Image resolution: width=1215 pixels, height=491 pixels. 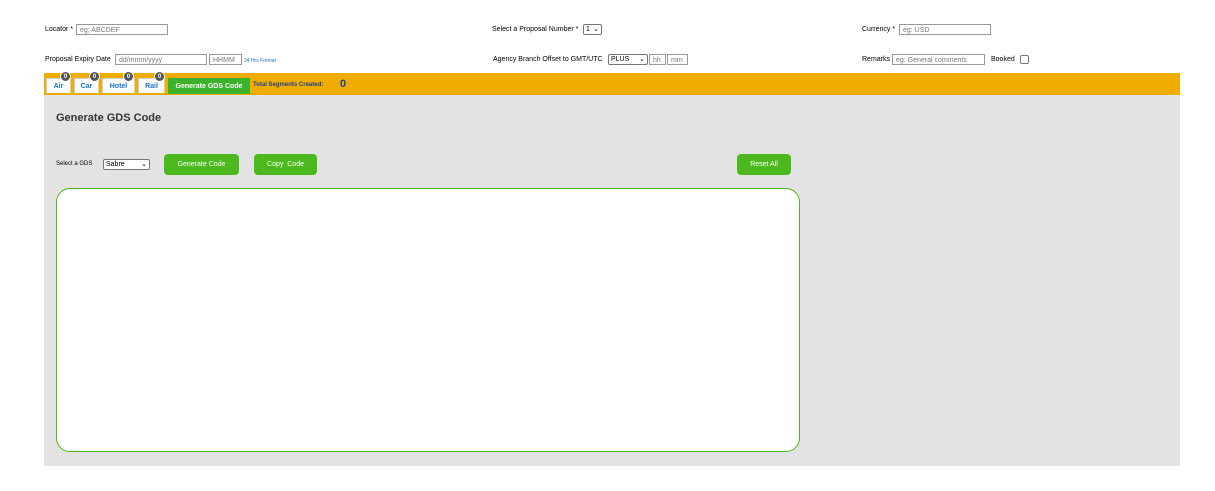 I want to click on tab-hotel-count-badge: 0, so click(x=128, y=76).